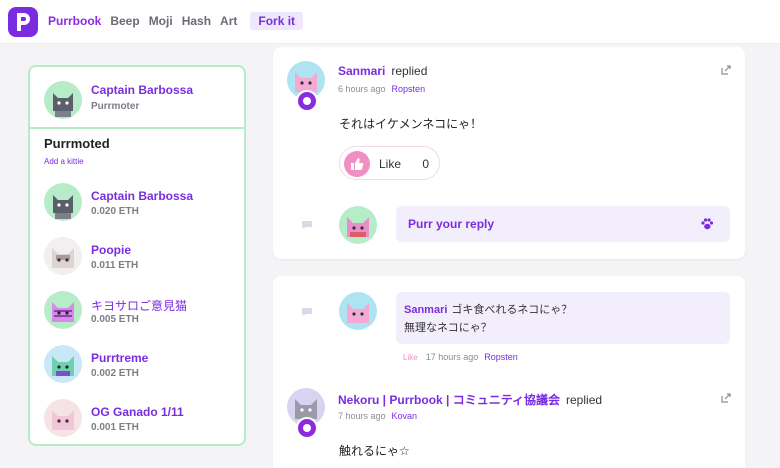 The width and height of the screenshot is (780, 468). What do you see at coordinates (362, 89) in the screenshot?
I see `post-time: 6 hours ago` at bounding box center [362, 89].